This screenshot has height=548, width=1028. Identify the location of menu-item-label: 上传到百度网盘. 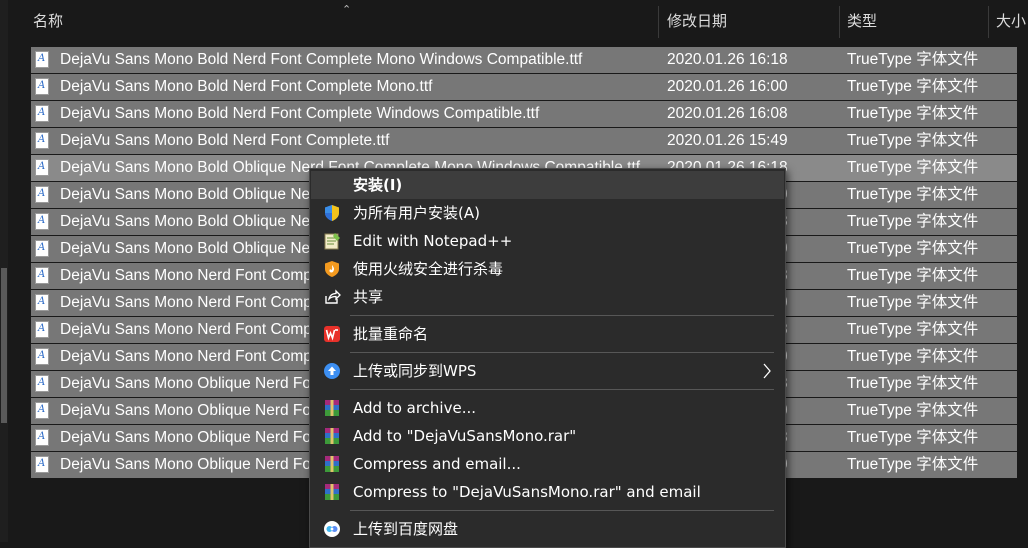
(406, 529).